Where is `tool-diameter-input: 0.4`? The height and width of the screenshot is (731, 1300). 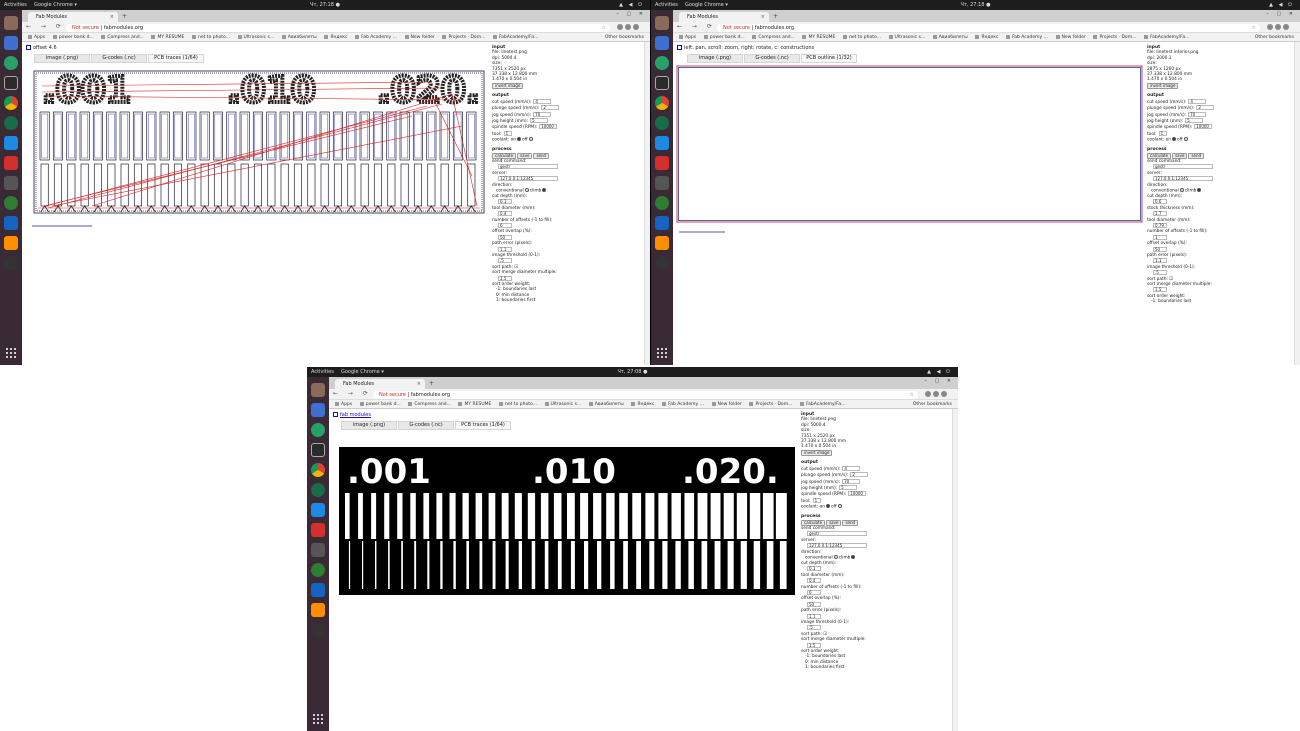
tool-diameter-input: 0.4 is located at coordinates (814, 581).